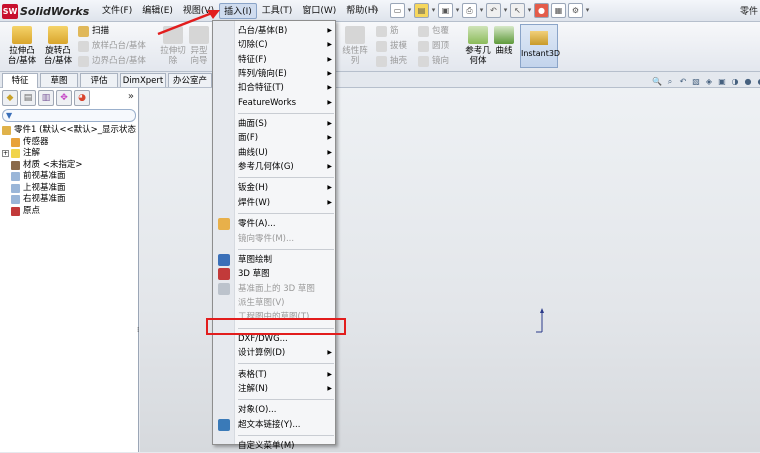 The width and height of the screenshot is (760, 453). What do you see at coordinates (10, 98) in the screenshot?
I see `feature-tree-icon: ◆` at bounding box center [10, 98].